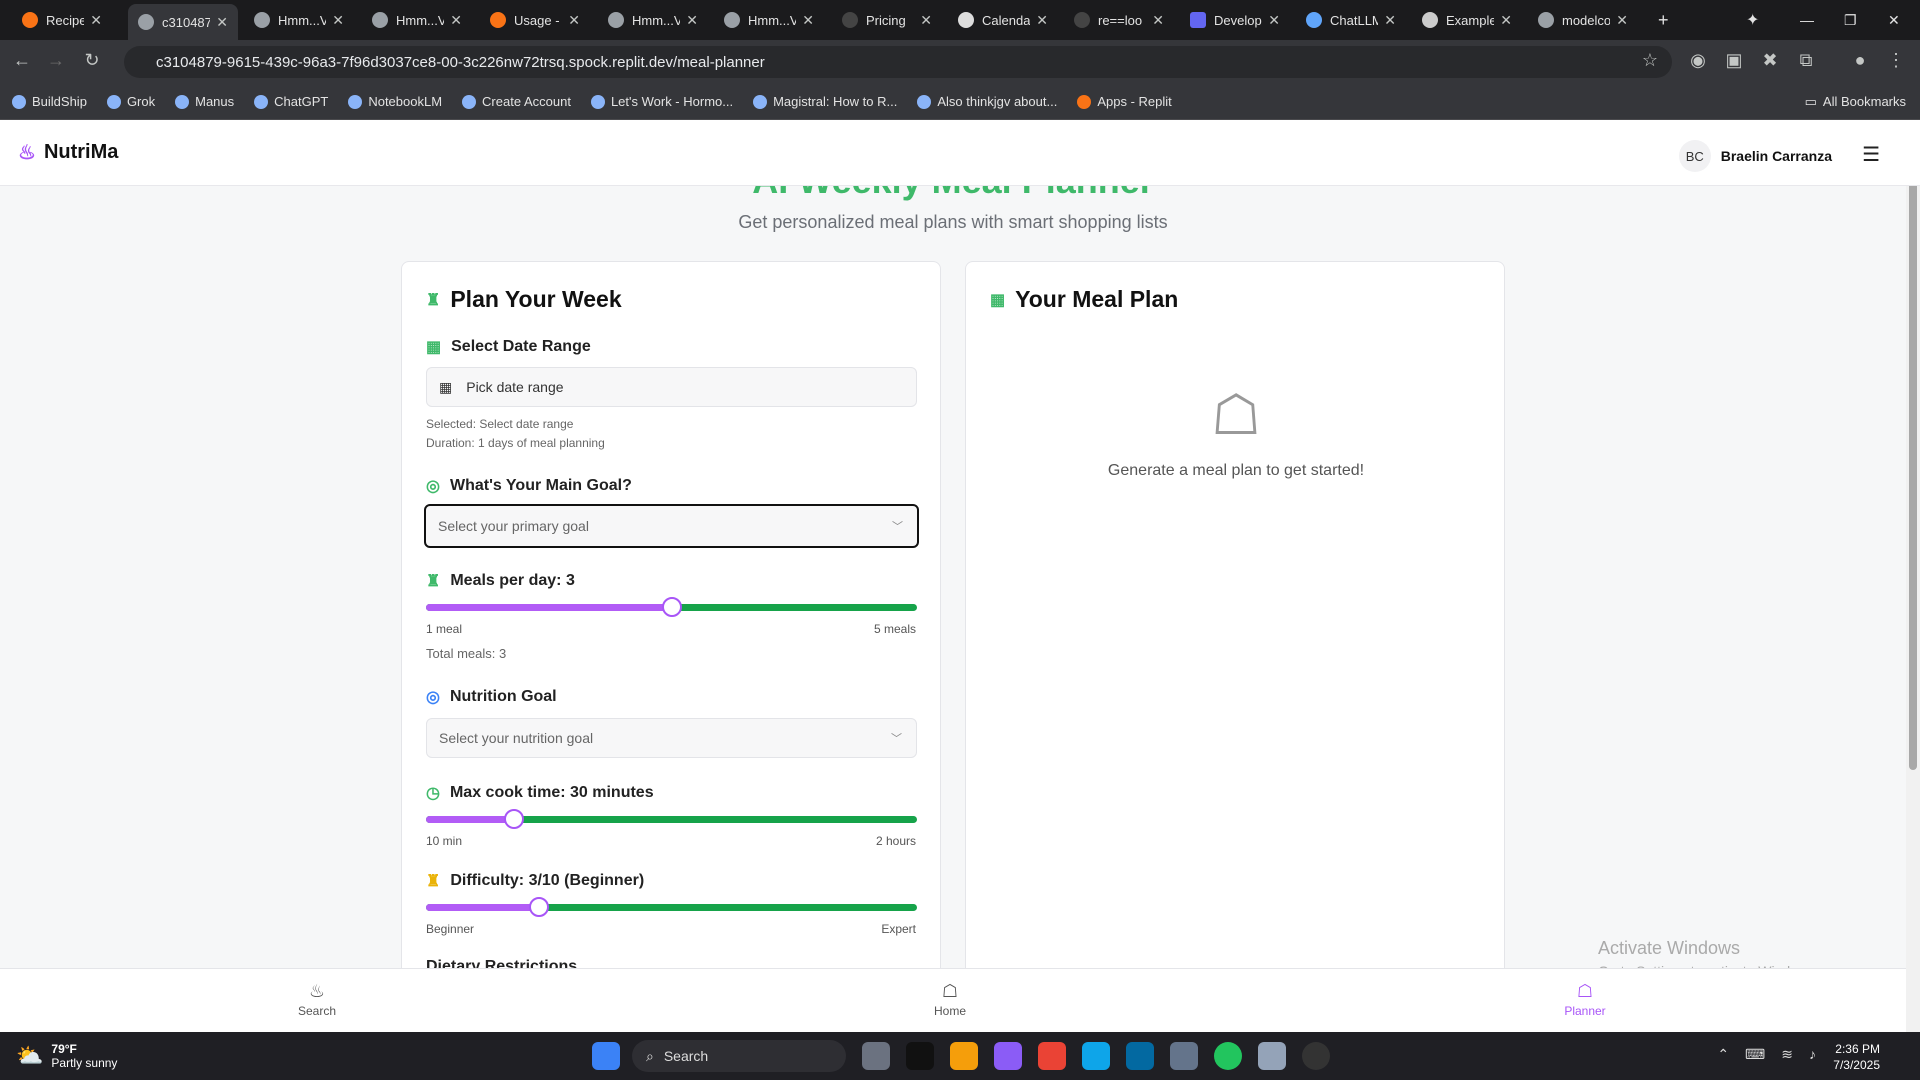 Image resolution: width=1920 pixels, height=1080 pixels. I want to click on browser-tab: modelco ✕, so click(1583, 20).